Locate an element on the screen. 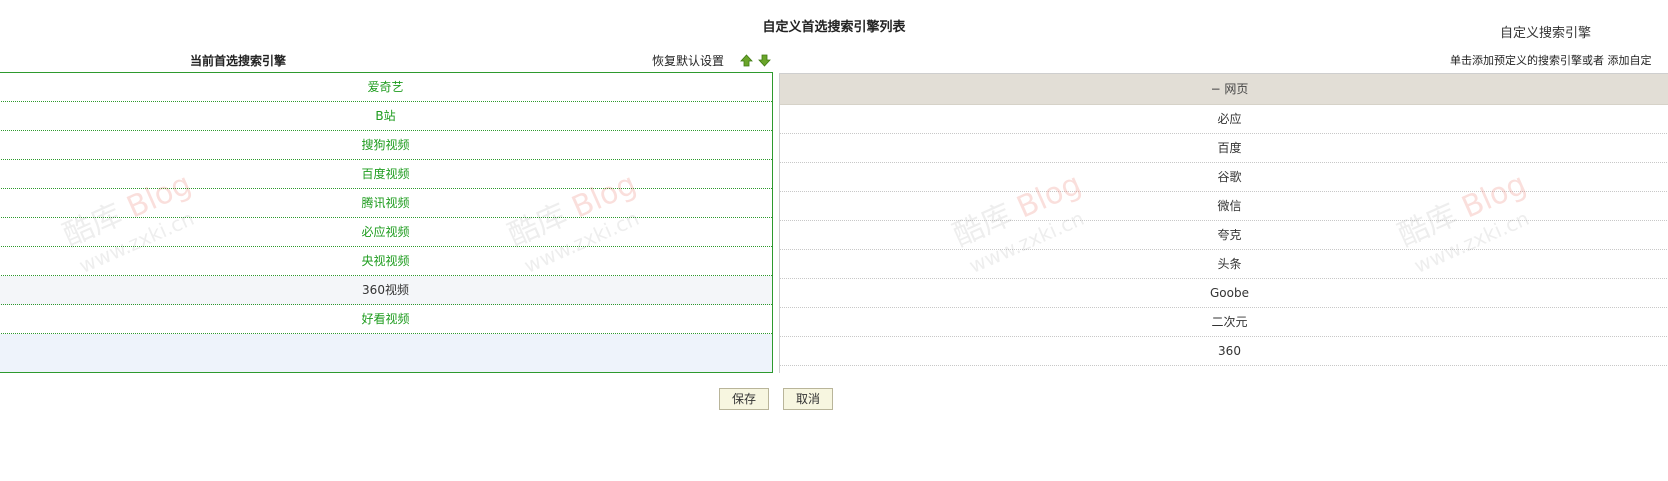 This screenshot has width=1668, height=481. custom-search-engine-title: 自定义搜索引擎 is located at coordinates (1546, 33).